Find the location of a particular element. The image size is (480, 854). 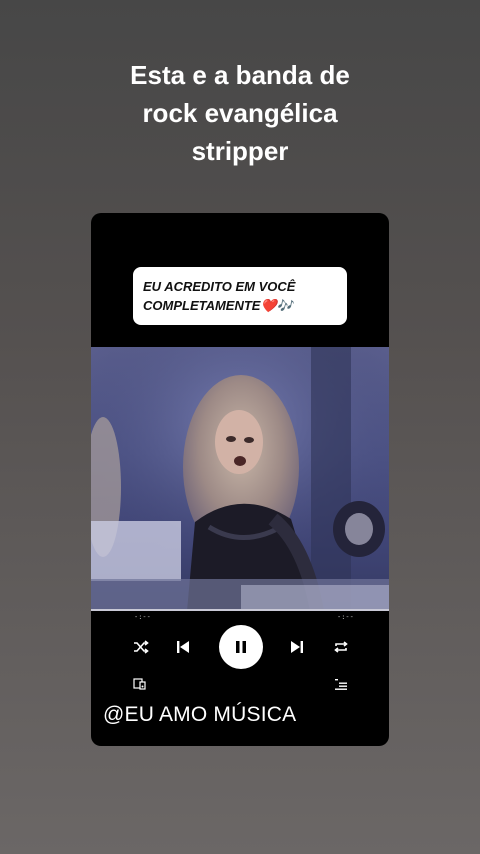

remaining-time: -:-- is located at coordinates (345, 617).